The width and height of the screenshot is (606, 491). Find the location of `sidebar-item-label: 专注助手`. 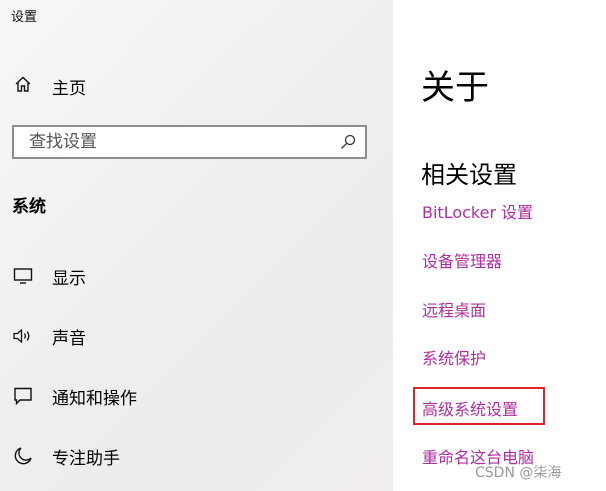

sidebar-item-label: 专注助手 is located at coordinates (86, 458).